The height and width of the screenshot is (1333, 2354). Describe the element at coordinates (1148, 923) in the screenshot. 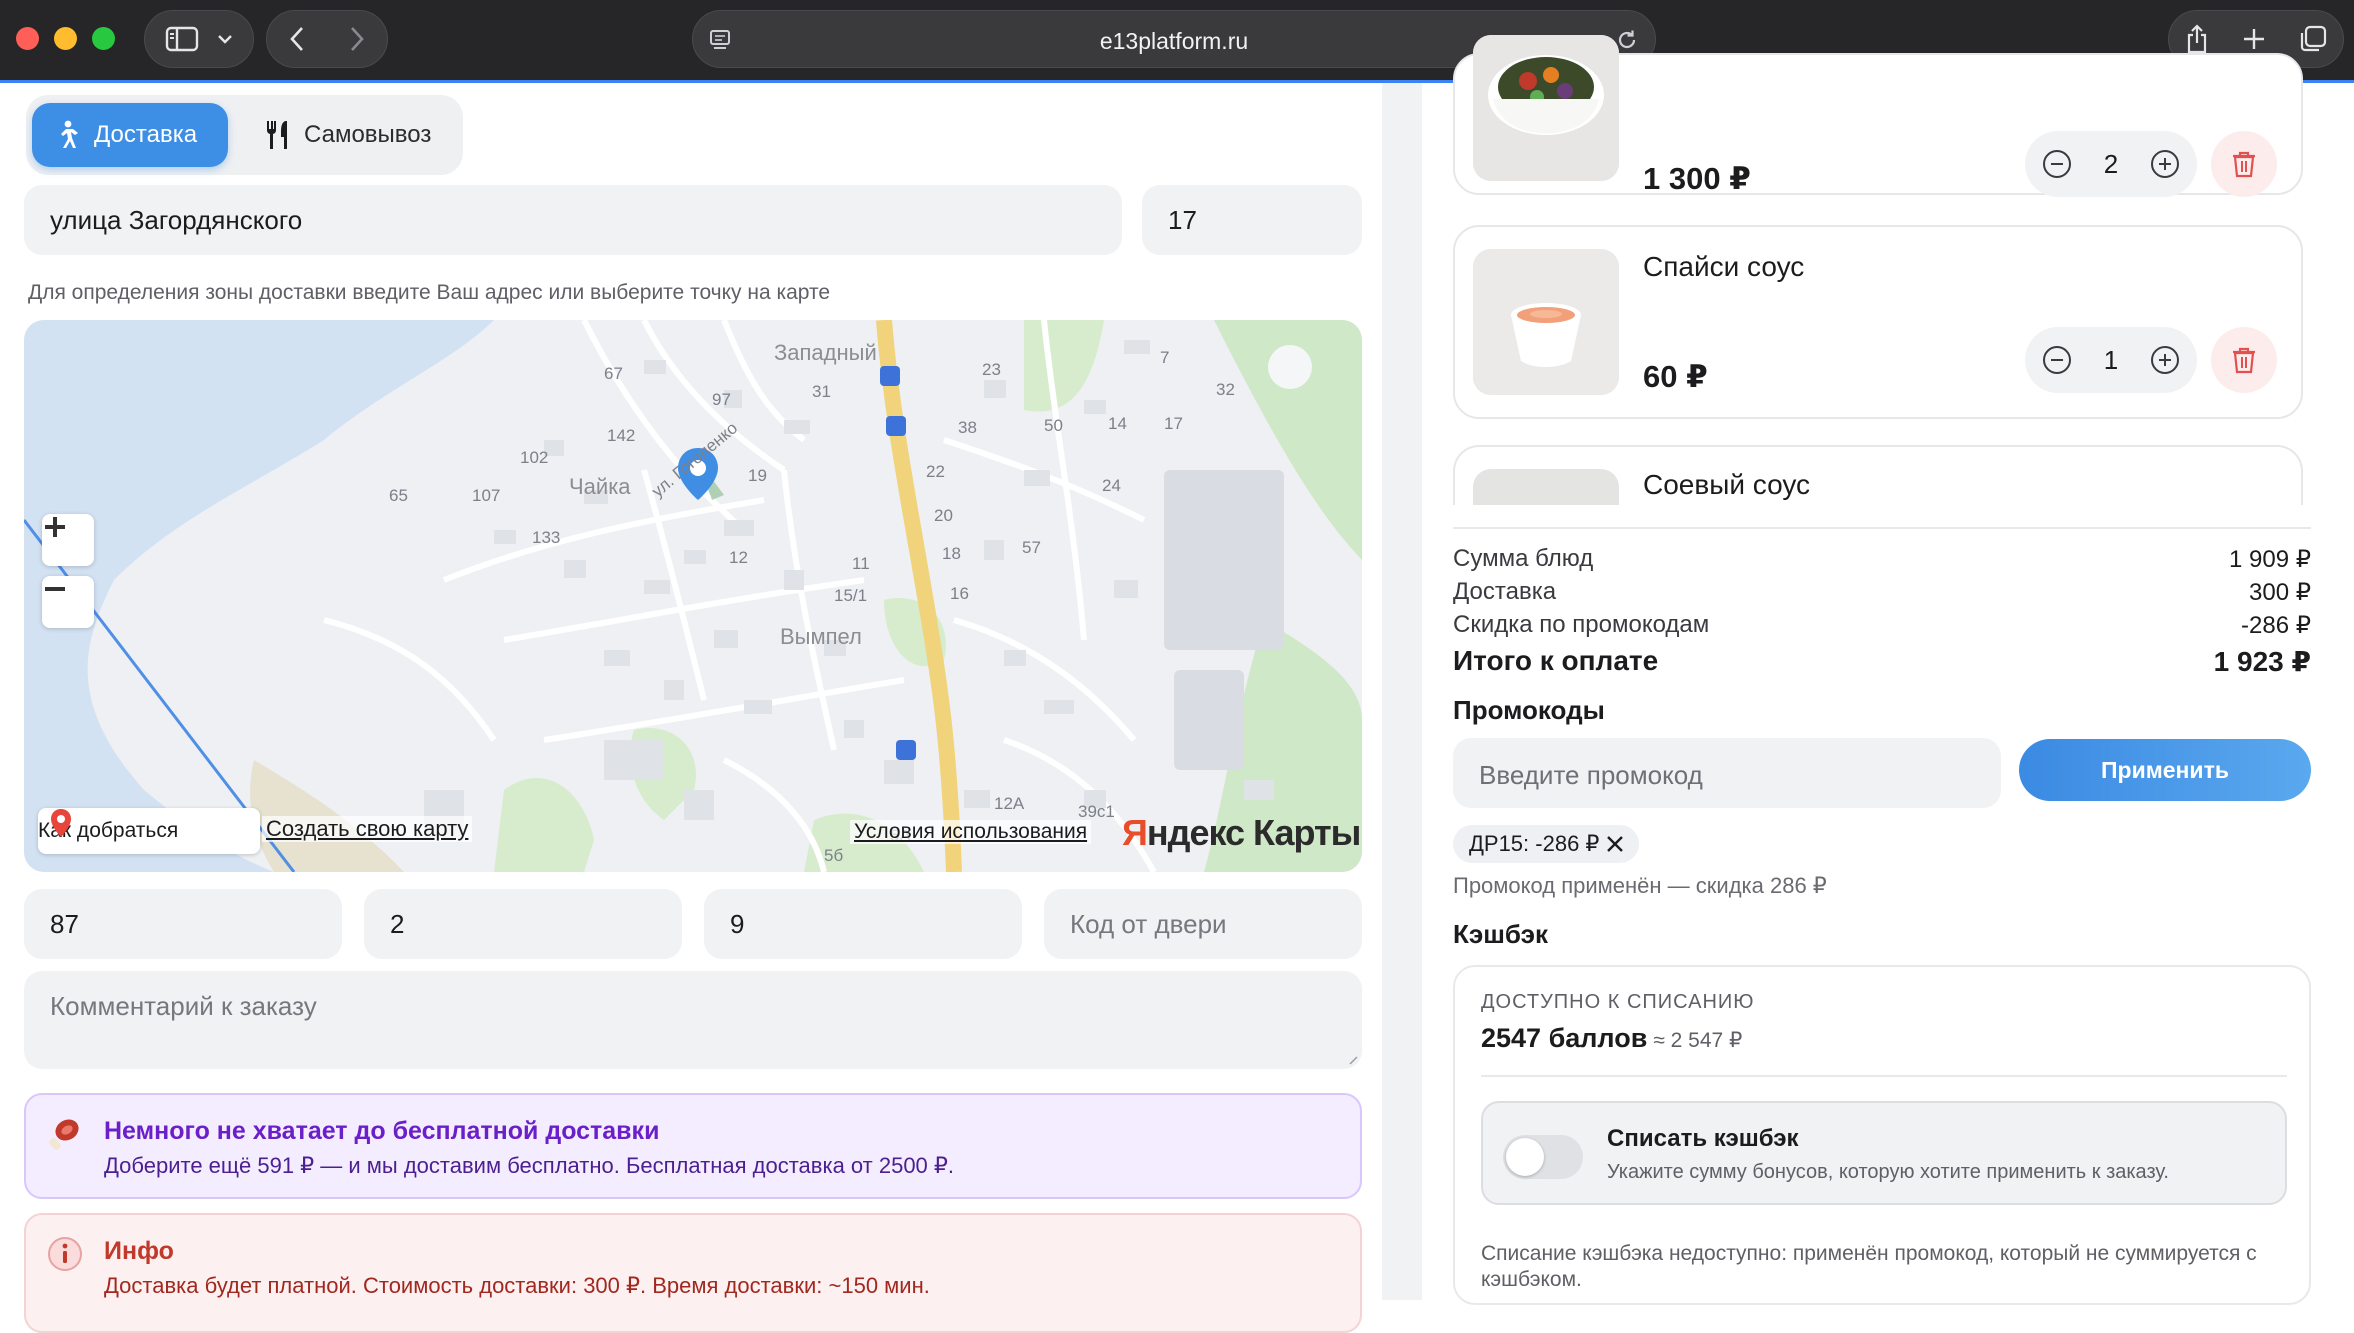

I see `door-code-placeholder: Код от двери` at that location.